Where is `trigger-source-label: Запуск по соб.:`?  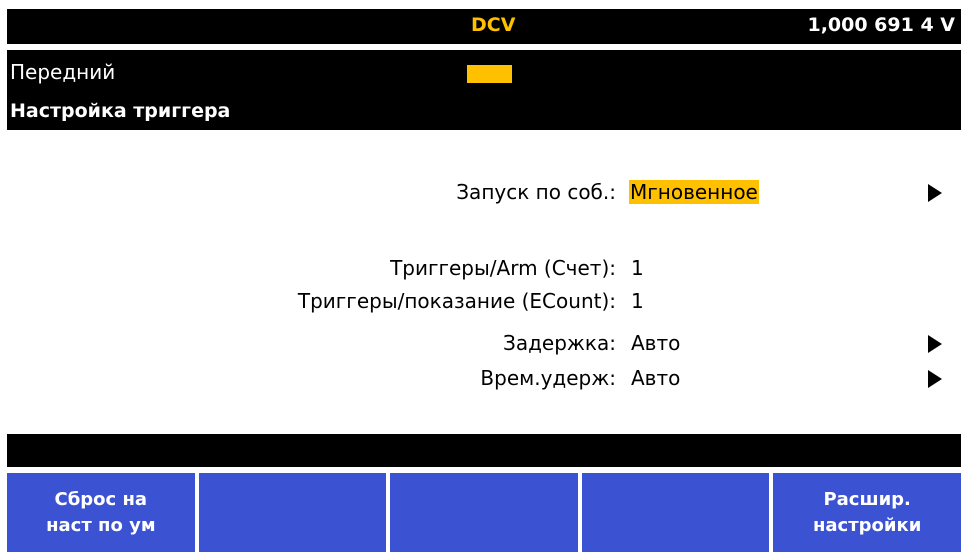 trigger-source-label: Запуск по соб.: is located at coordinates (536, 192).